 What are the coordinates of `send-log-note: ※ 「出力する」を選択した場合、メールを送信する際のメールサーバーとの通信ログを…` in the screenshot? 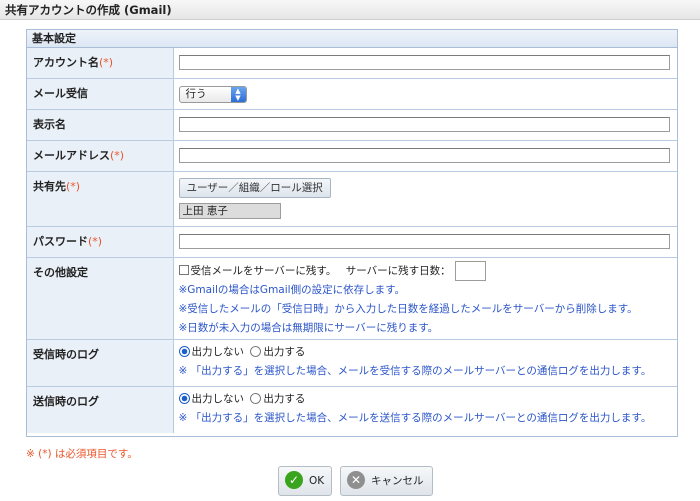 It's located at (415, 417).